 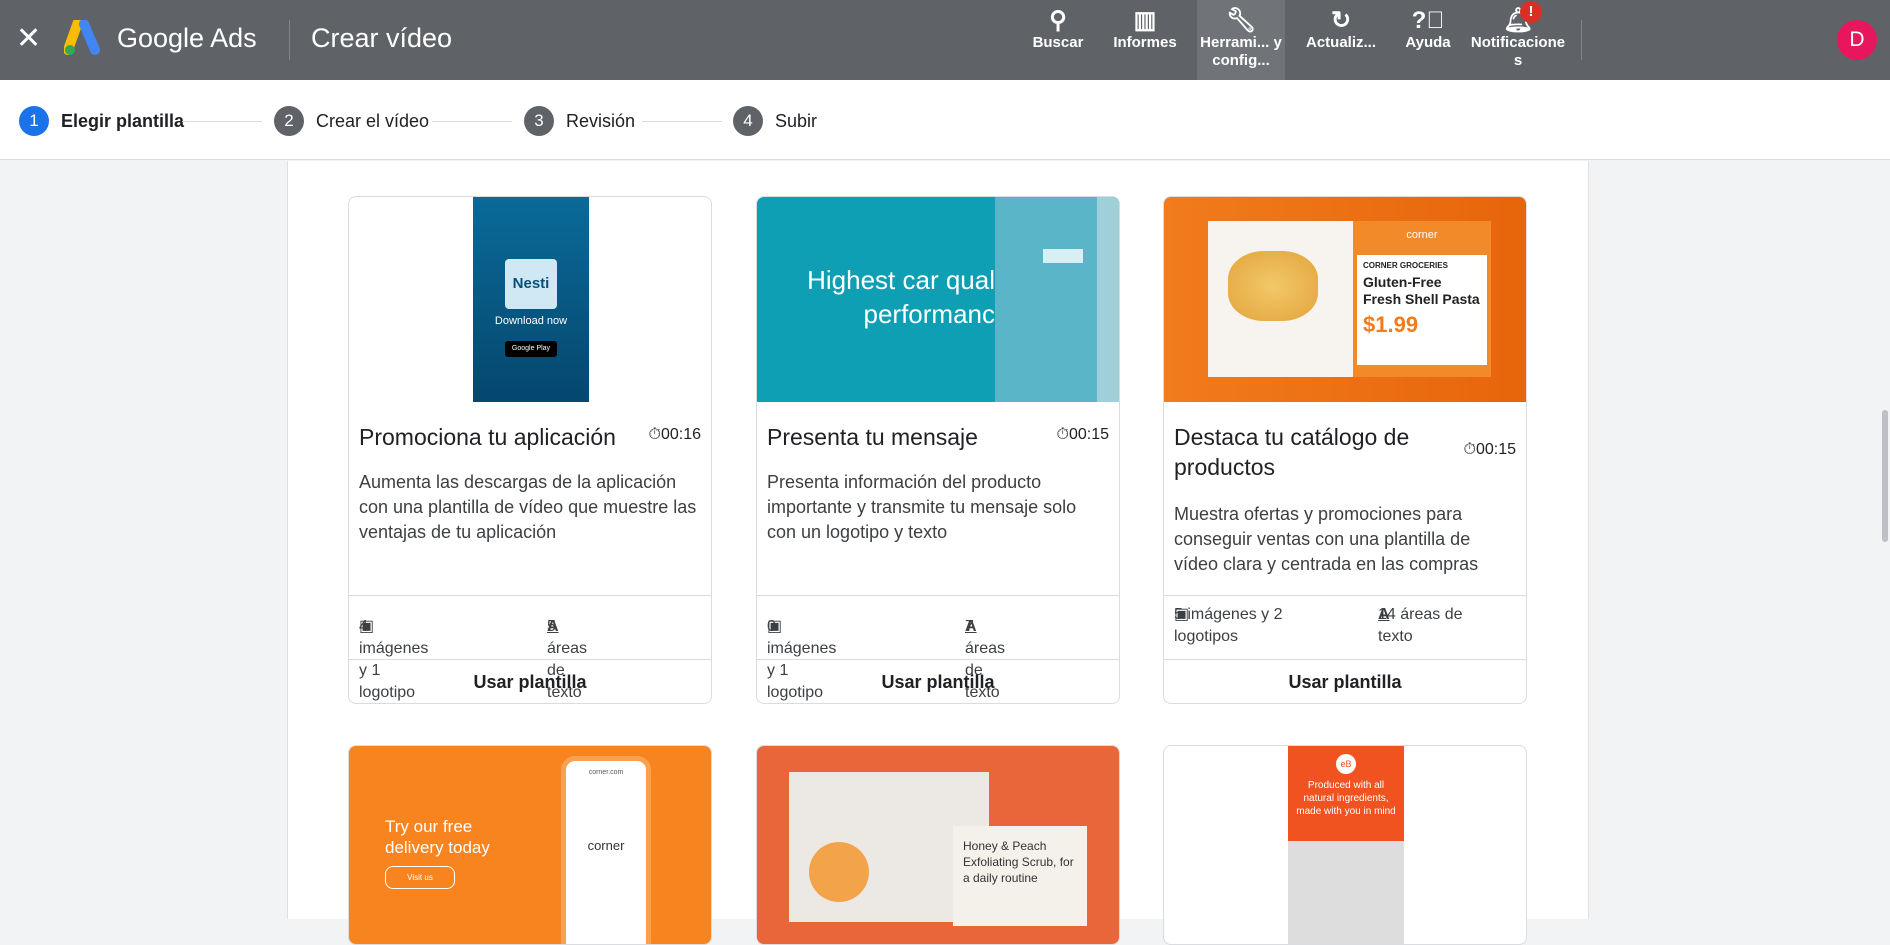 I want to click on bell-icon: 🔔︎, so click(x=1518, y=20).